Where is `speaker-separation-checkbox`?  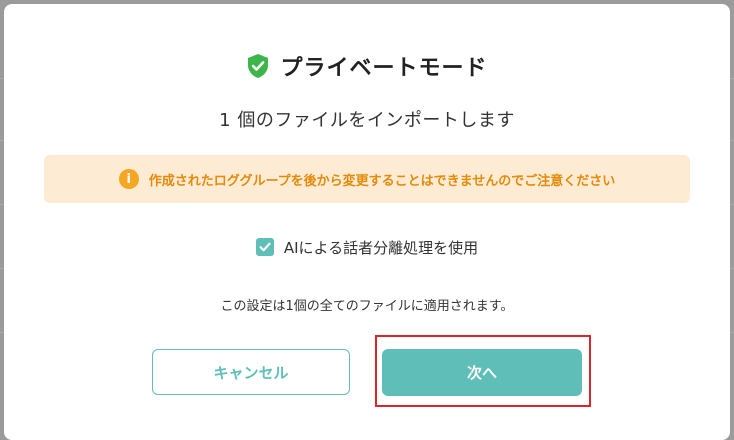
speaker-separation-checkbox is located at coordinates (264, 247).